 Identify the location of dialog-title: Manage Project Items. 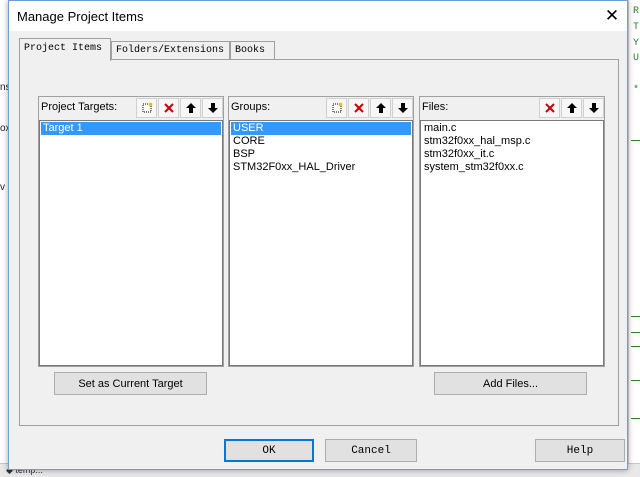
(80, 16).